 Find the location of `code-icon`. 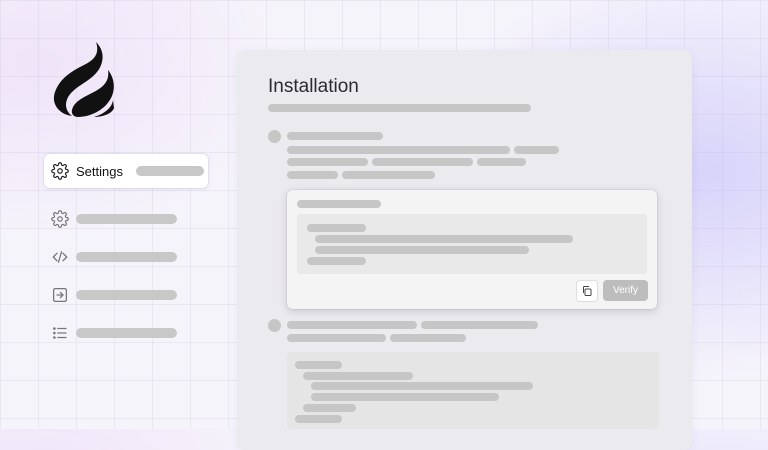

code-icon is located at coordinates (60, 257).